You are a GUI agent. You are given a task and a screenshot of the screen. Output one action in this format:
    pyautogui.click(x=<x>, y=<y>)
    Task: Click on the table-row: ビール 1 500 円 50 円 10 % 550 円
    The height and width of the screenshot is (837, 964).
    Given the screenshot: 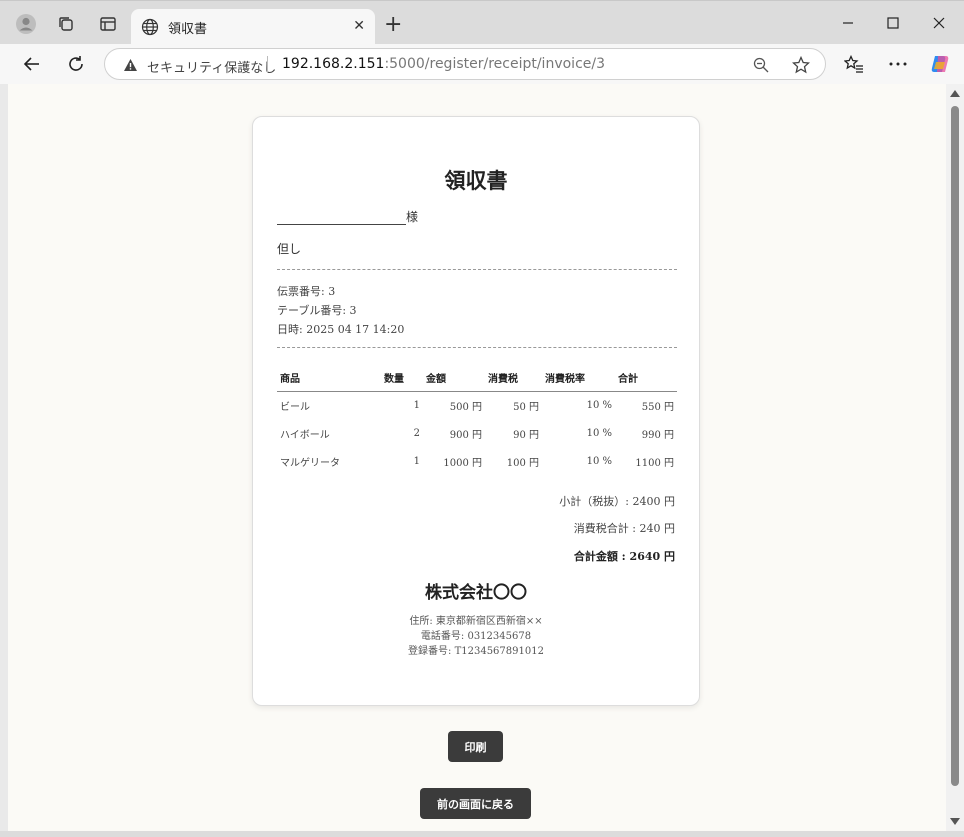 What is the action you would take?
    pyautogui.click(x=477, y=405)
    